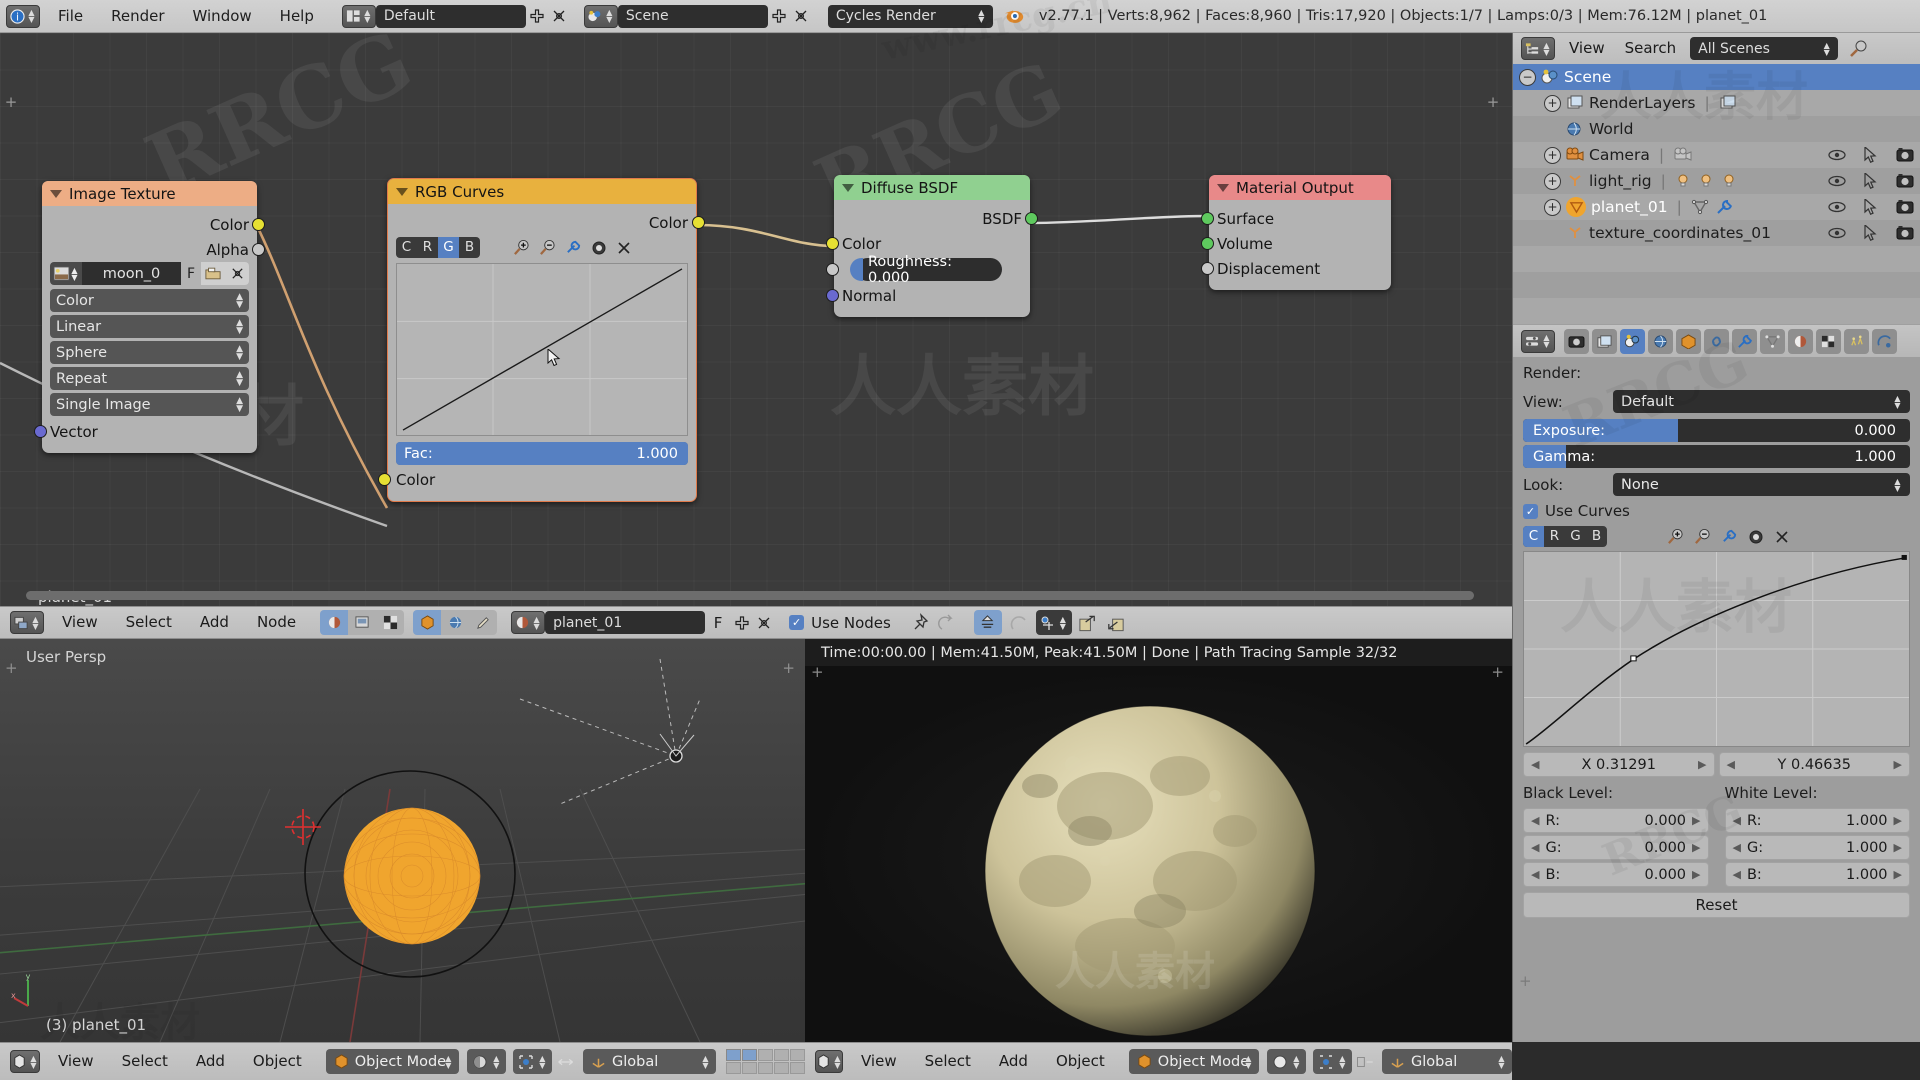  What do you see at coordinates (832, 269) in the screenshot?
I see `roughness-input-socket` at bounding box center [832, 269].